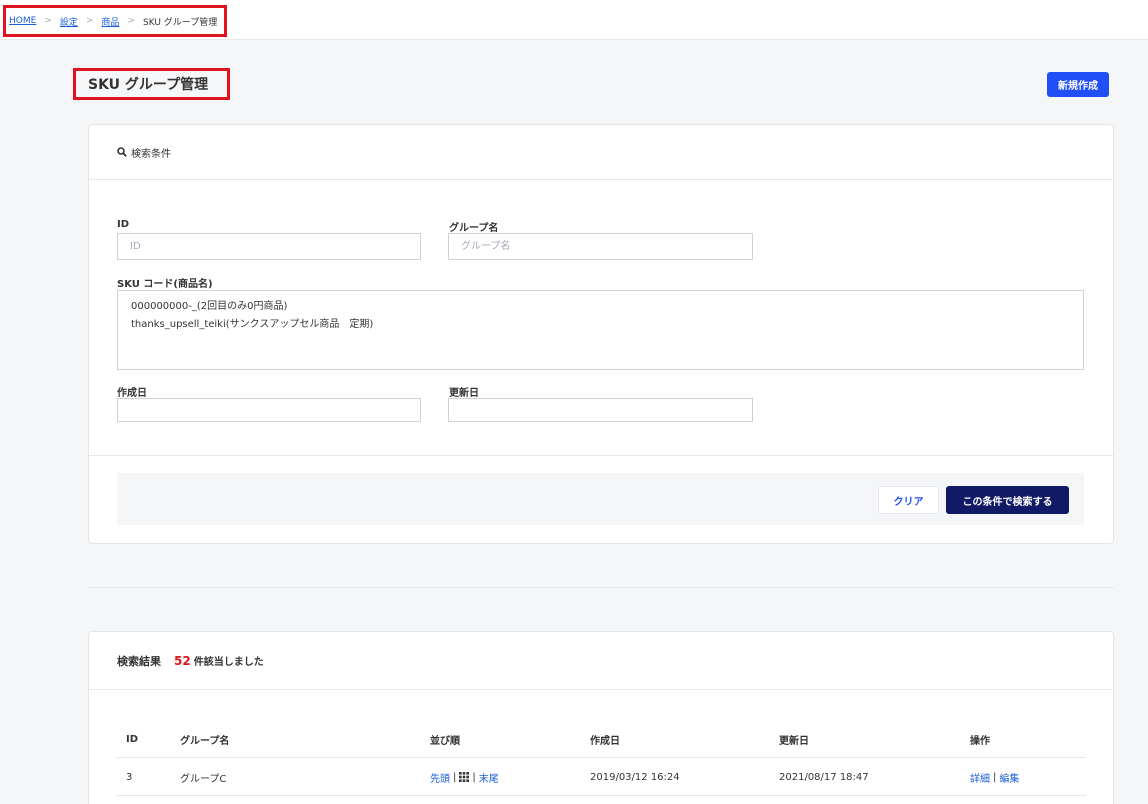  Describe the element at coordinates (605, 741) in the screenshot. I see `column-header-created: 作成日` at that location.